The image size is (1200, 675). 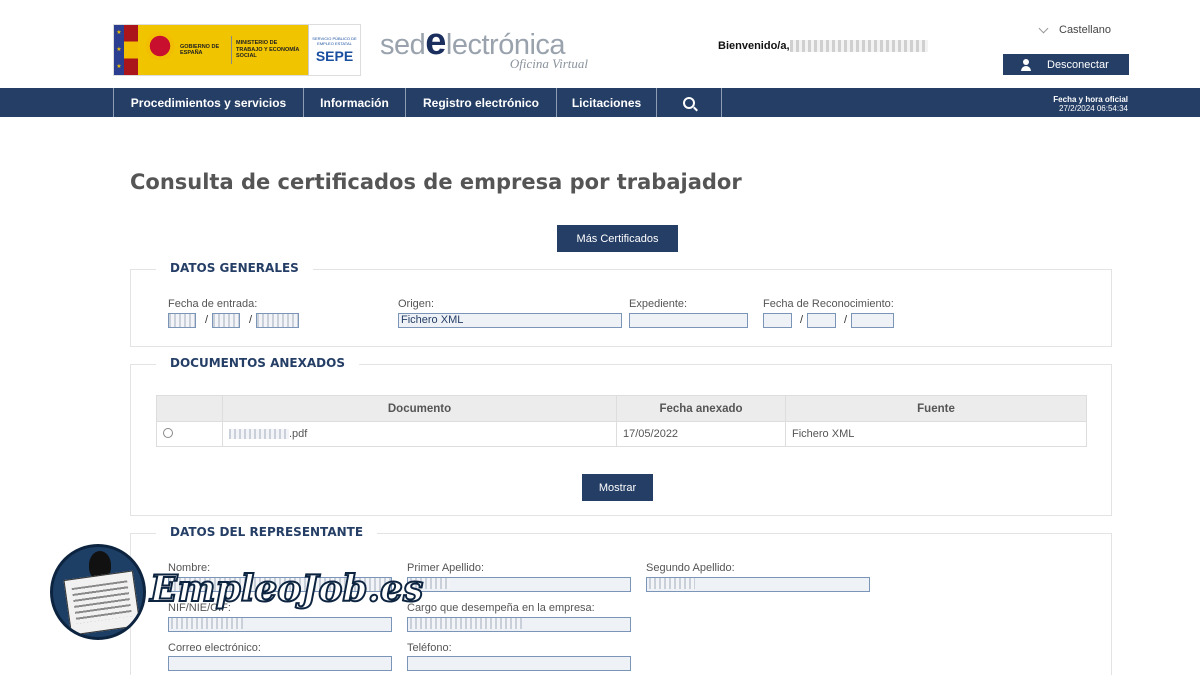 What do you see at coordinates (501, 608) in the screenshot?
I see `cargo-label: Cargo que desempeña en la empresa:` at bounding box center [501, 608].